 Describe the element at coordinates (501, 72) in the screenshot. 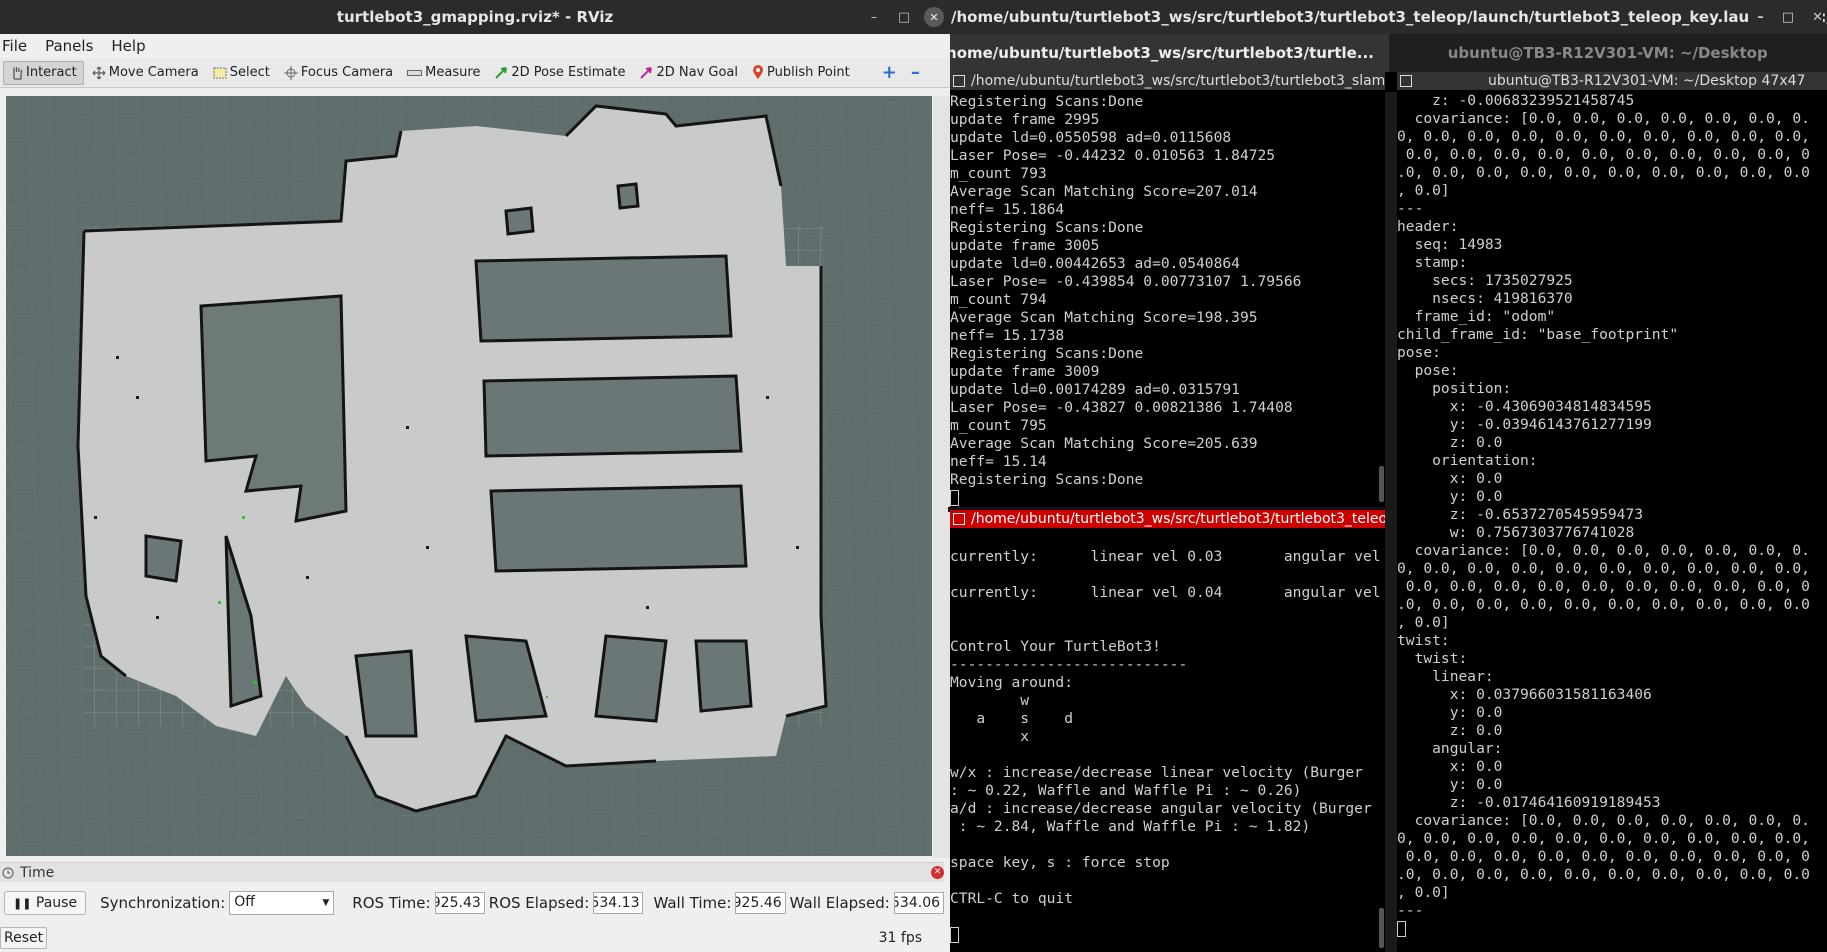

I see `green-arrow-icon` at that location.